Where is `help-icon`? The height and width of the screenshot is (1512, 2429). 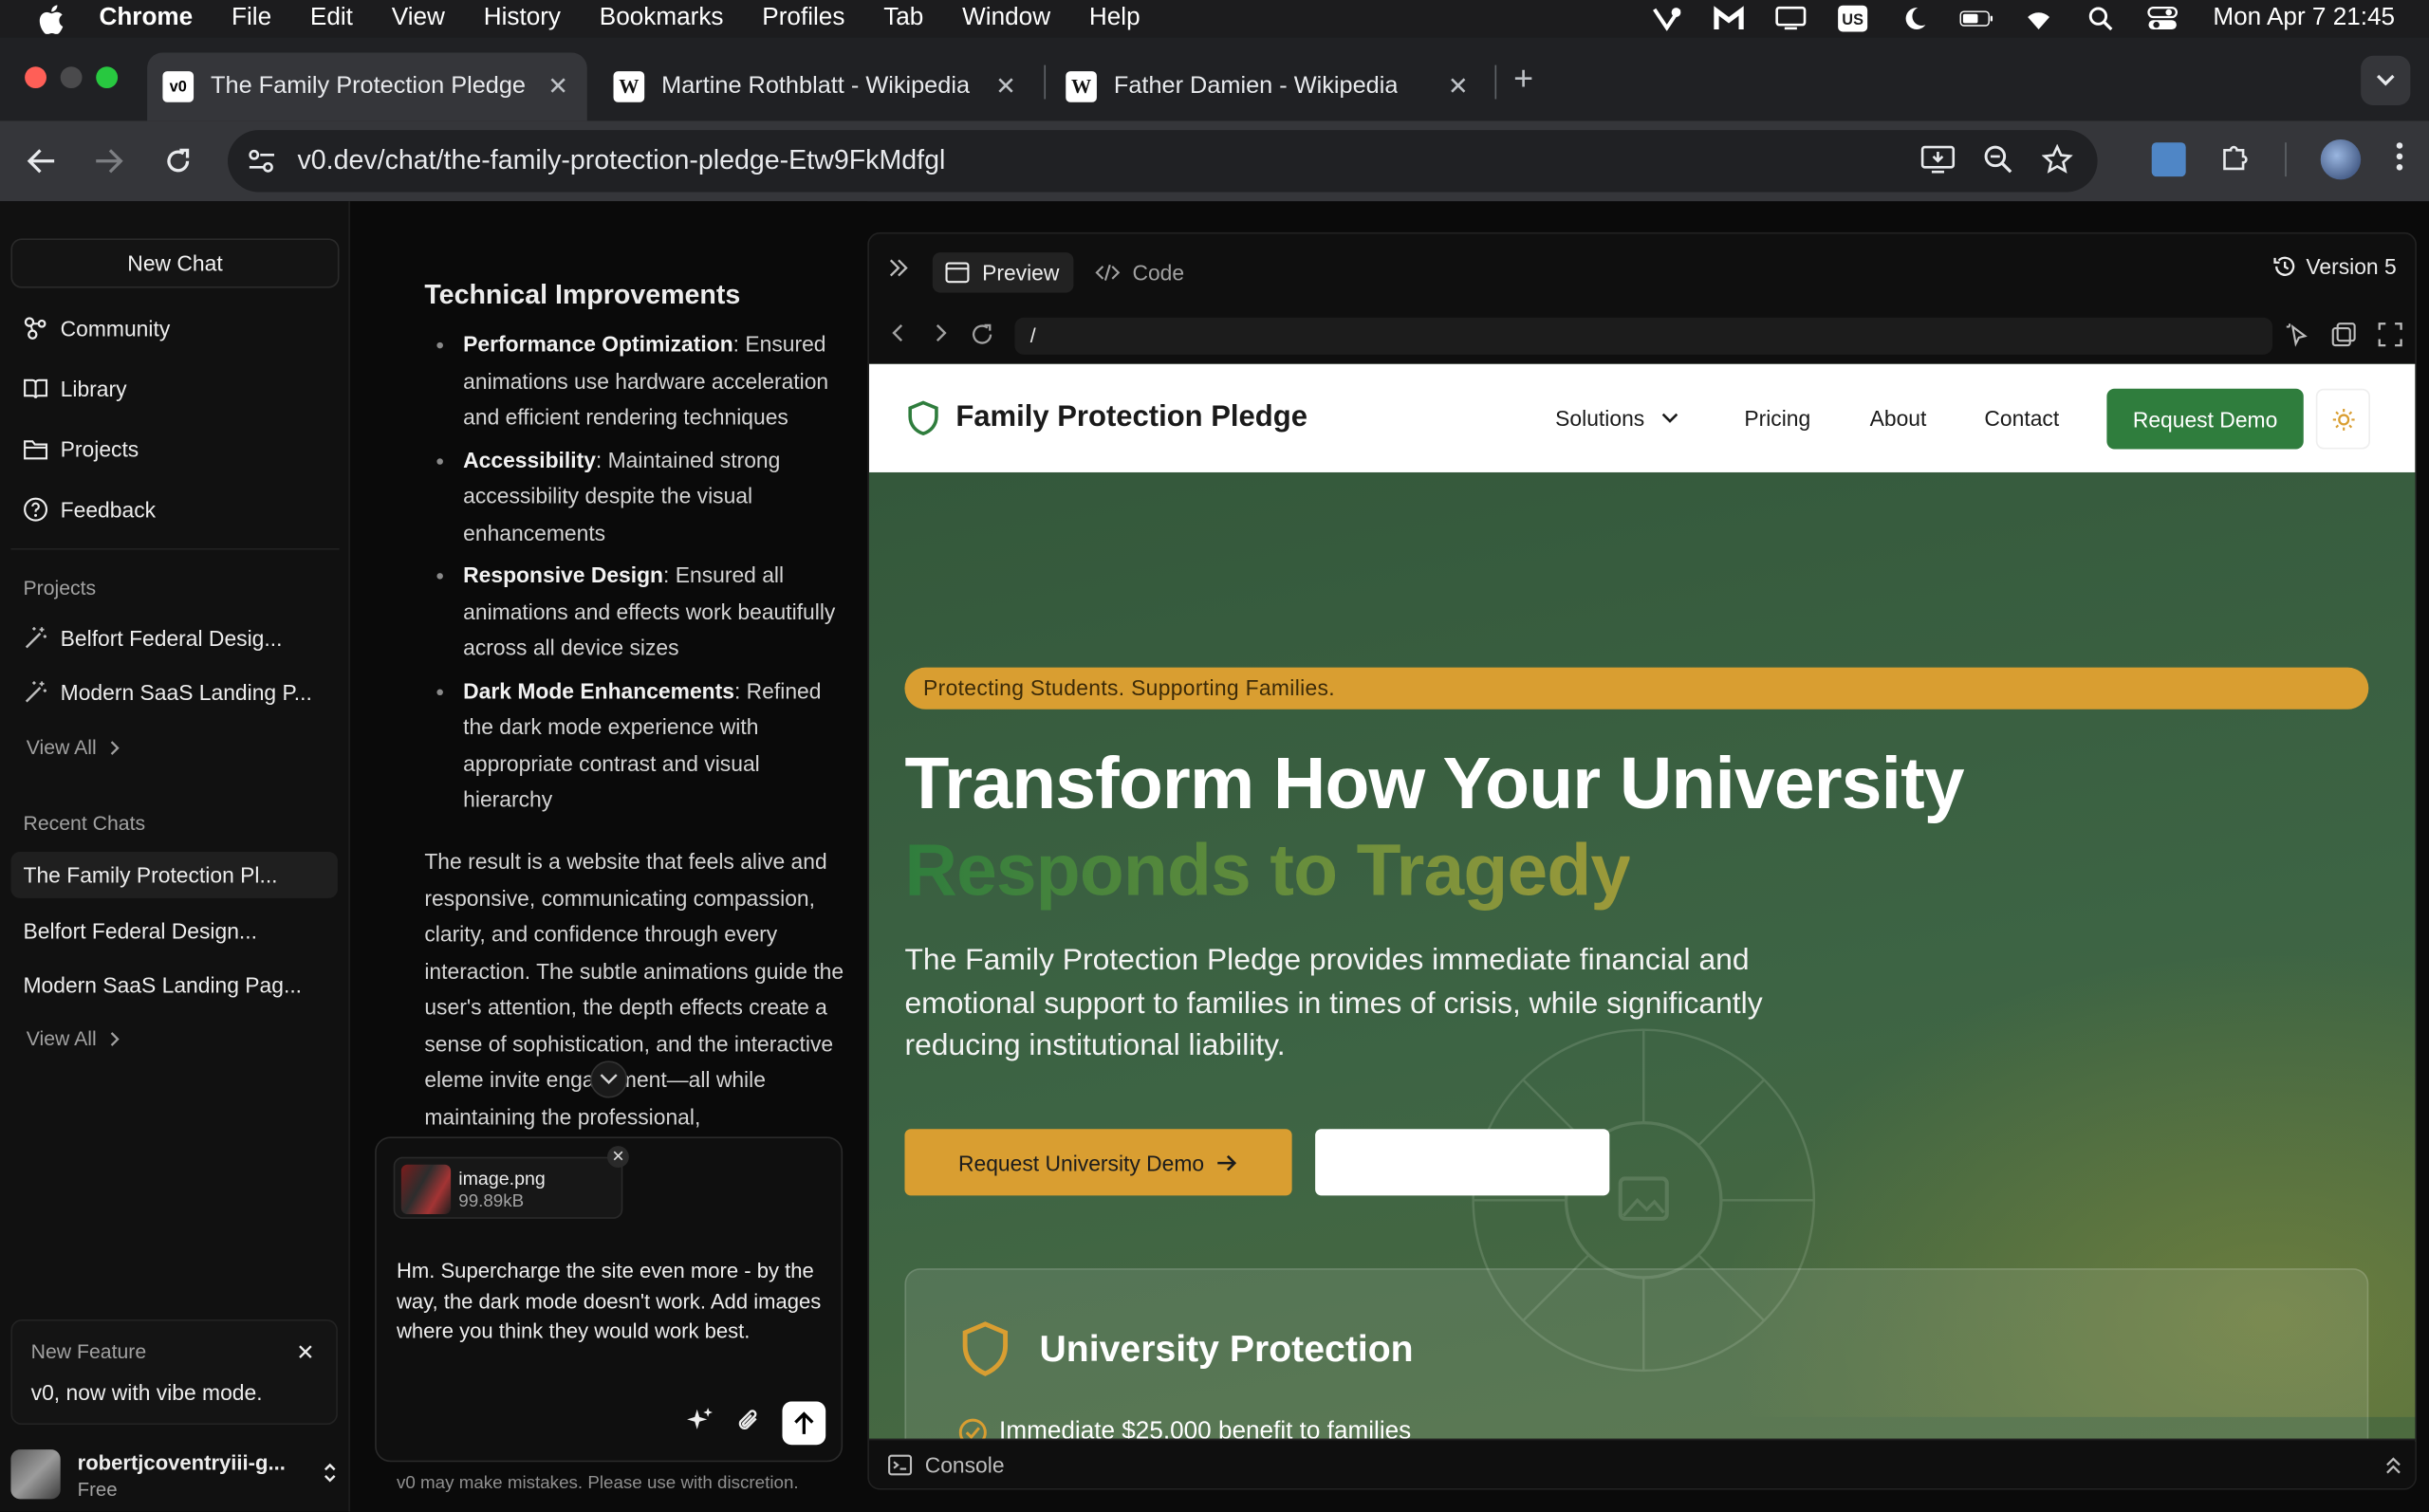 help-icon is located at coordinates (35, 509).